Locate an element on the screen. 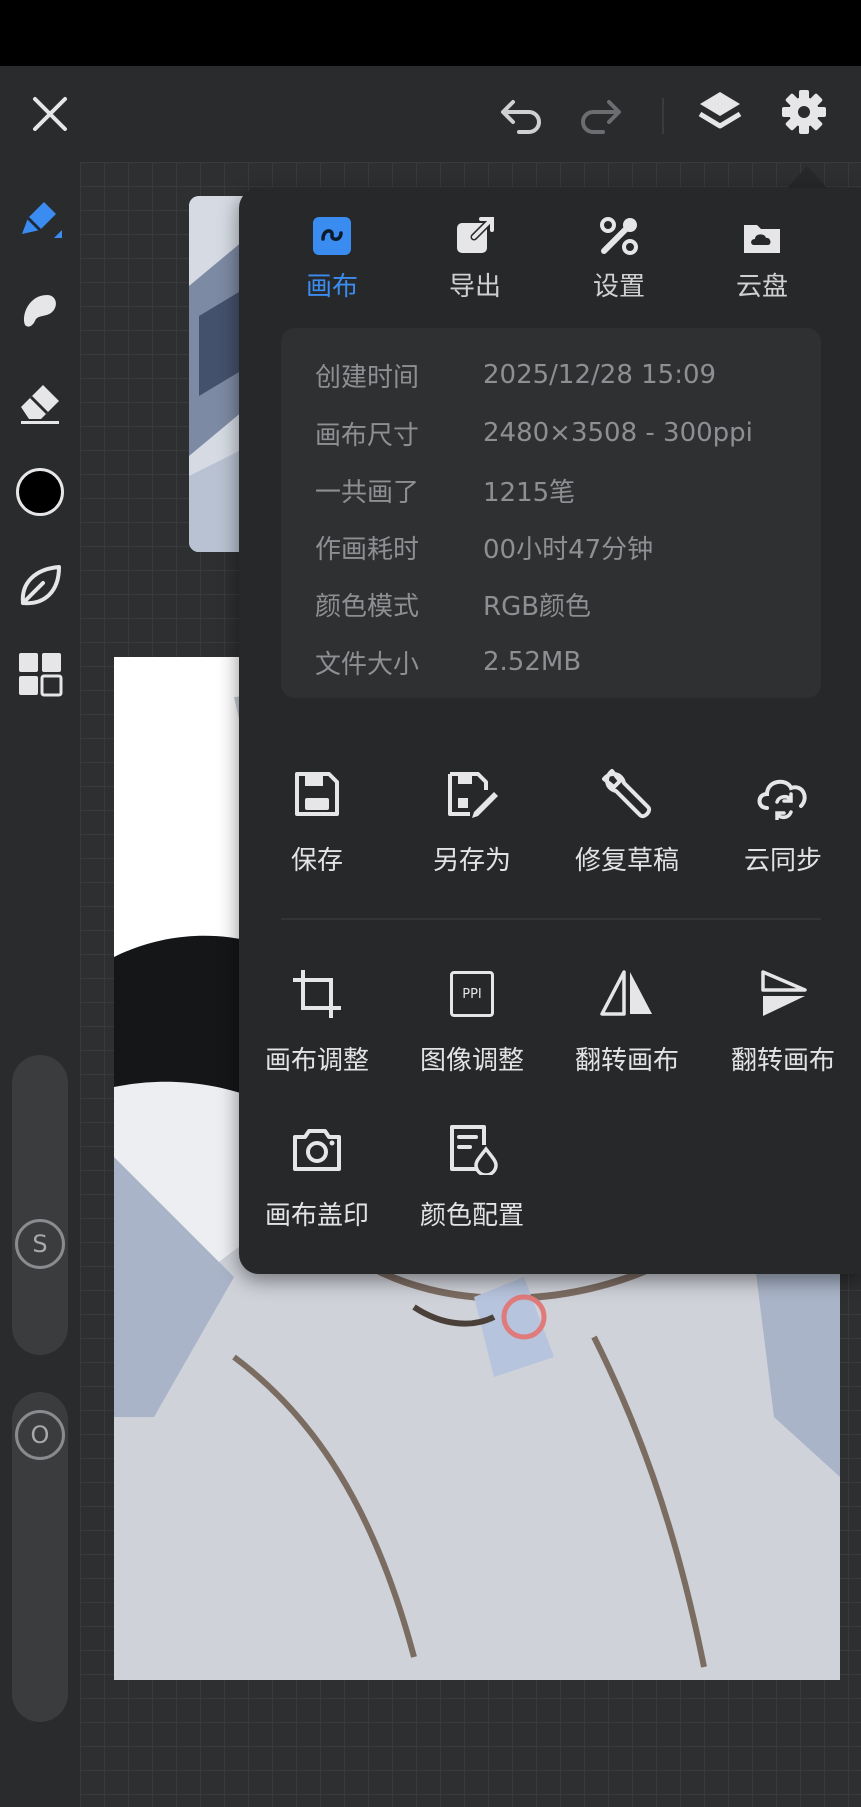  close-icon is located at coordinates (50, 114).